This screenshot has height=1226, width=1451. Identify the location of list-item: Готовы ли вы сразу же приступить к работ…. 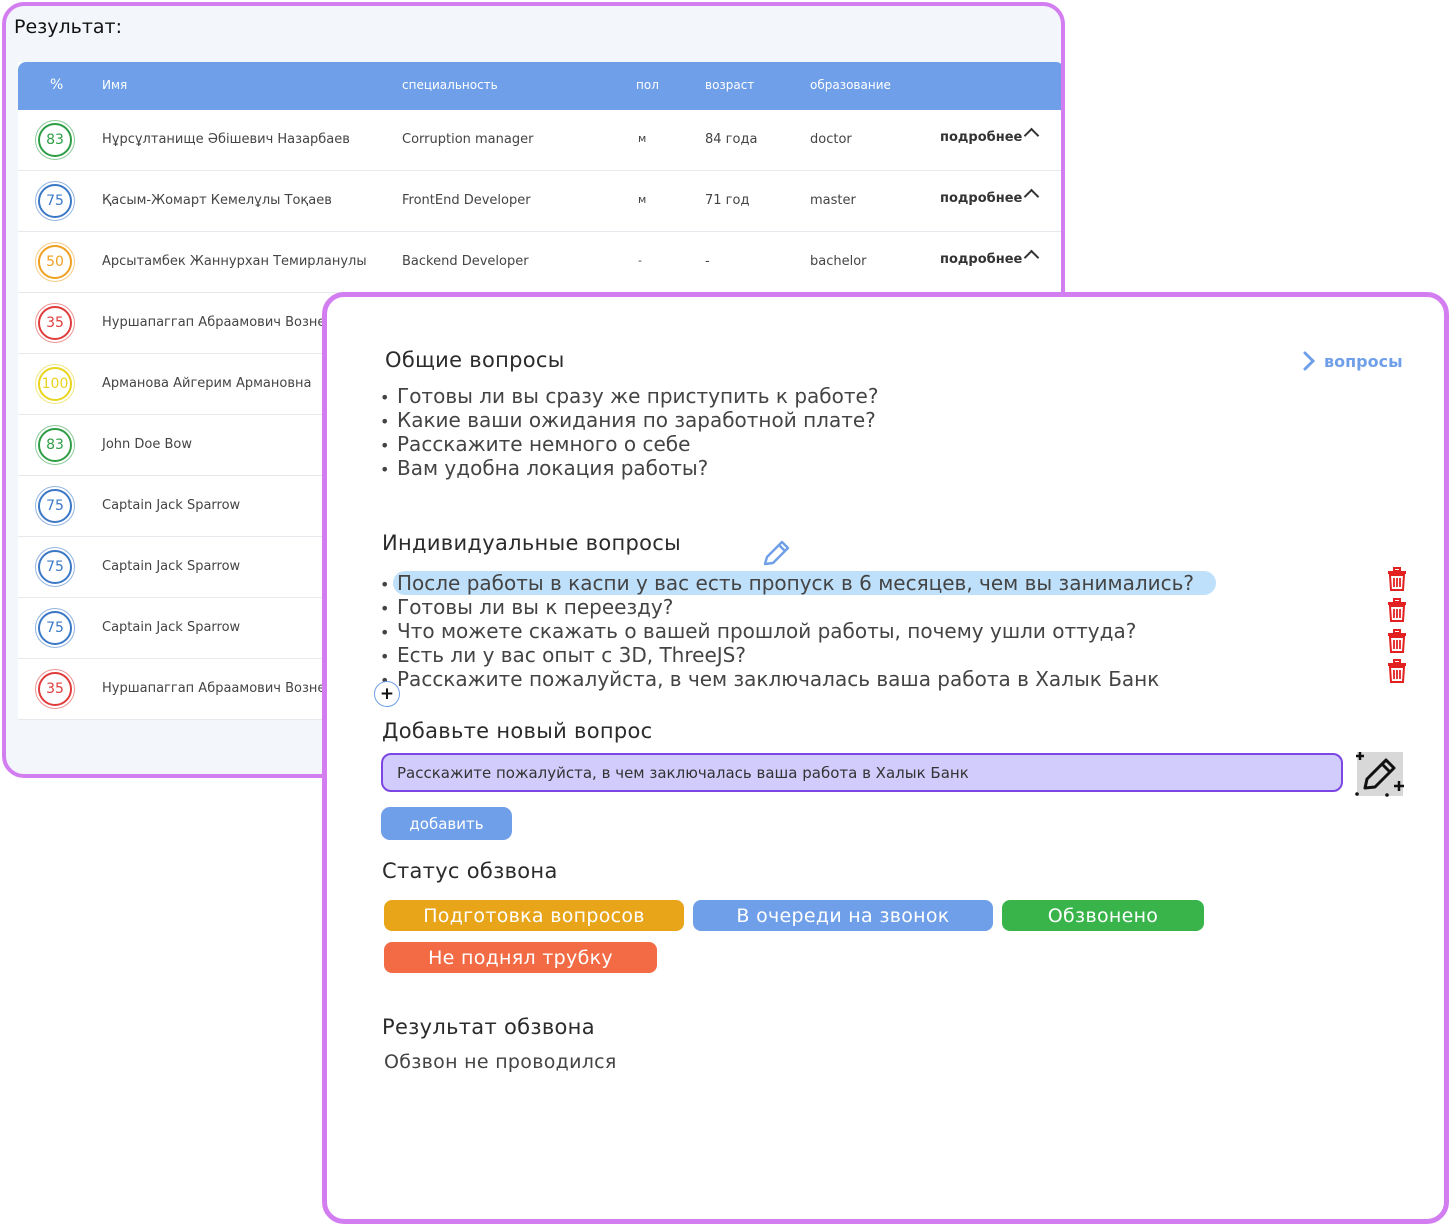
(629, 396).